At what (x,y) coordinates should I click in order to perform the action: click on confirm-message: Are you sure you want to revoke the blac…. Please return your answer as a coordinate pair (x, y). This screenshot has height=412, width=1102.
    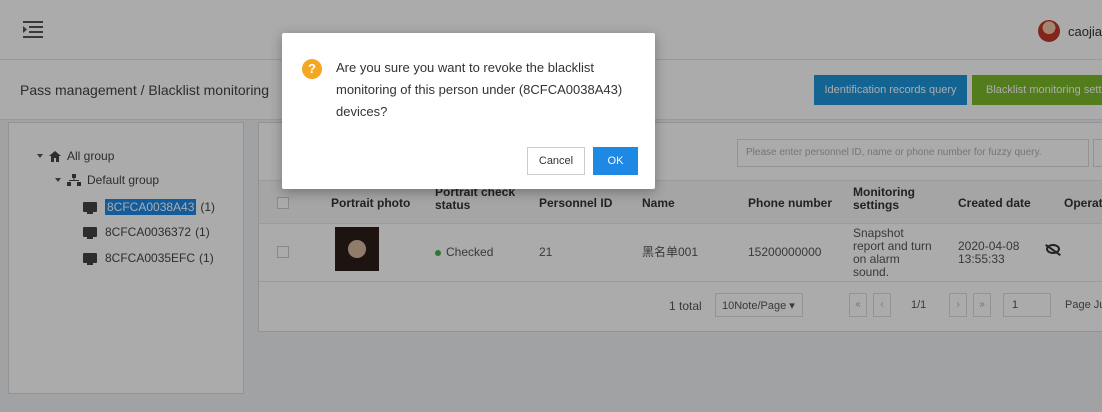
    Looking at the image, I should click on (479, 89).